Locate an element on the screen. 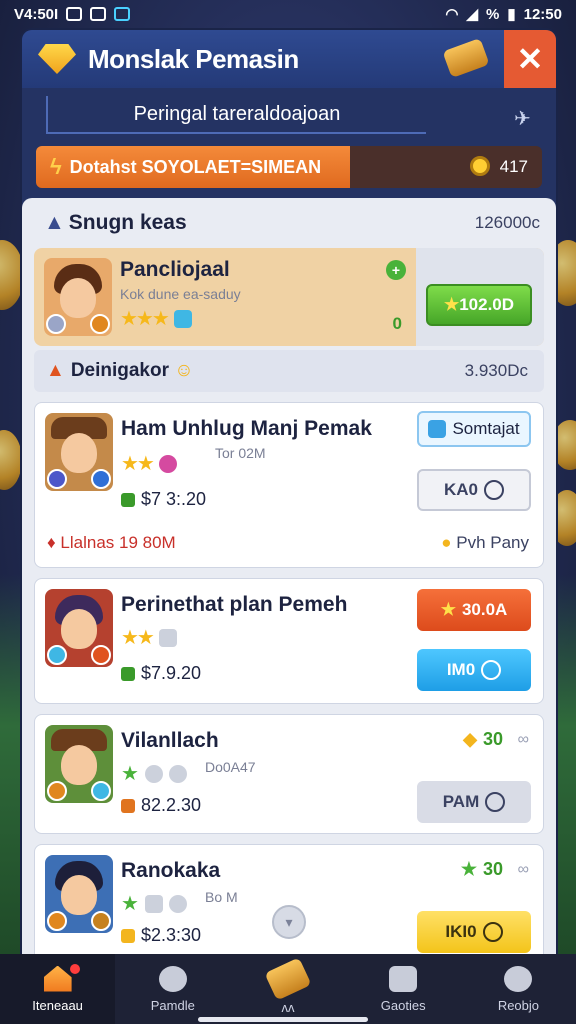  nav-settings-label: Reobjo is located at coordinates (518, 1005).